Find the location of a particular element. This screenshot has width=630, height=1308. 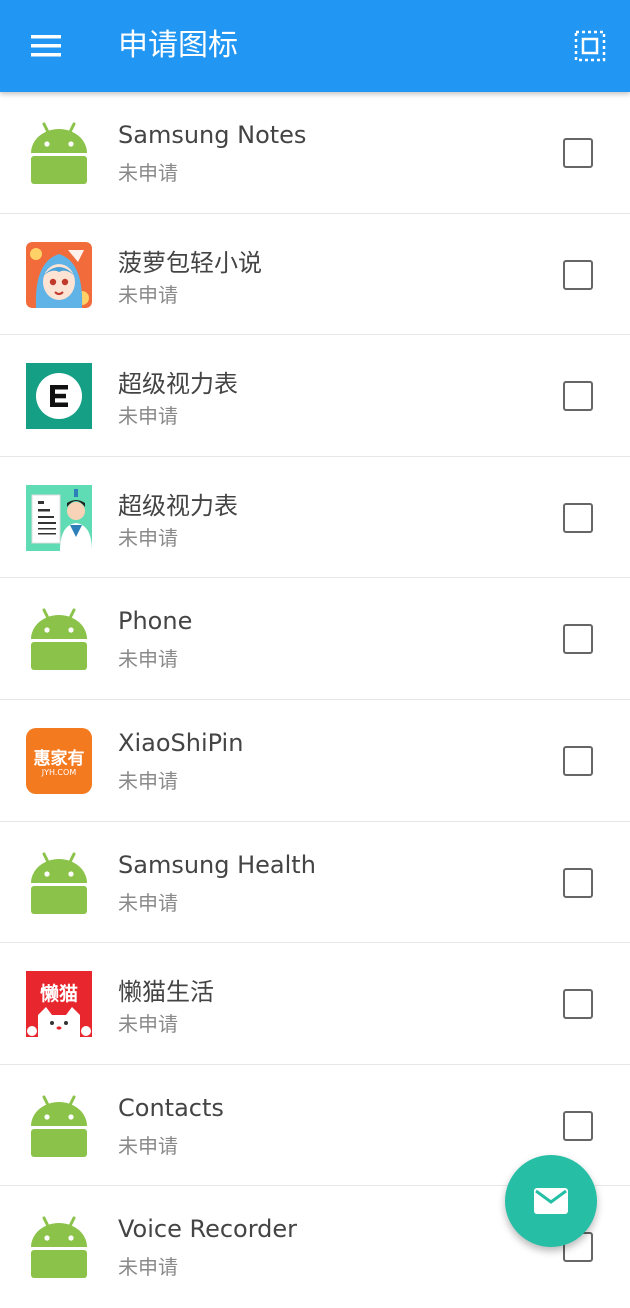

eye-doctor-icon is located at coordinates (59, 517).